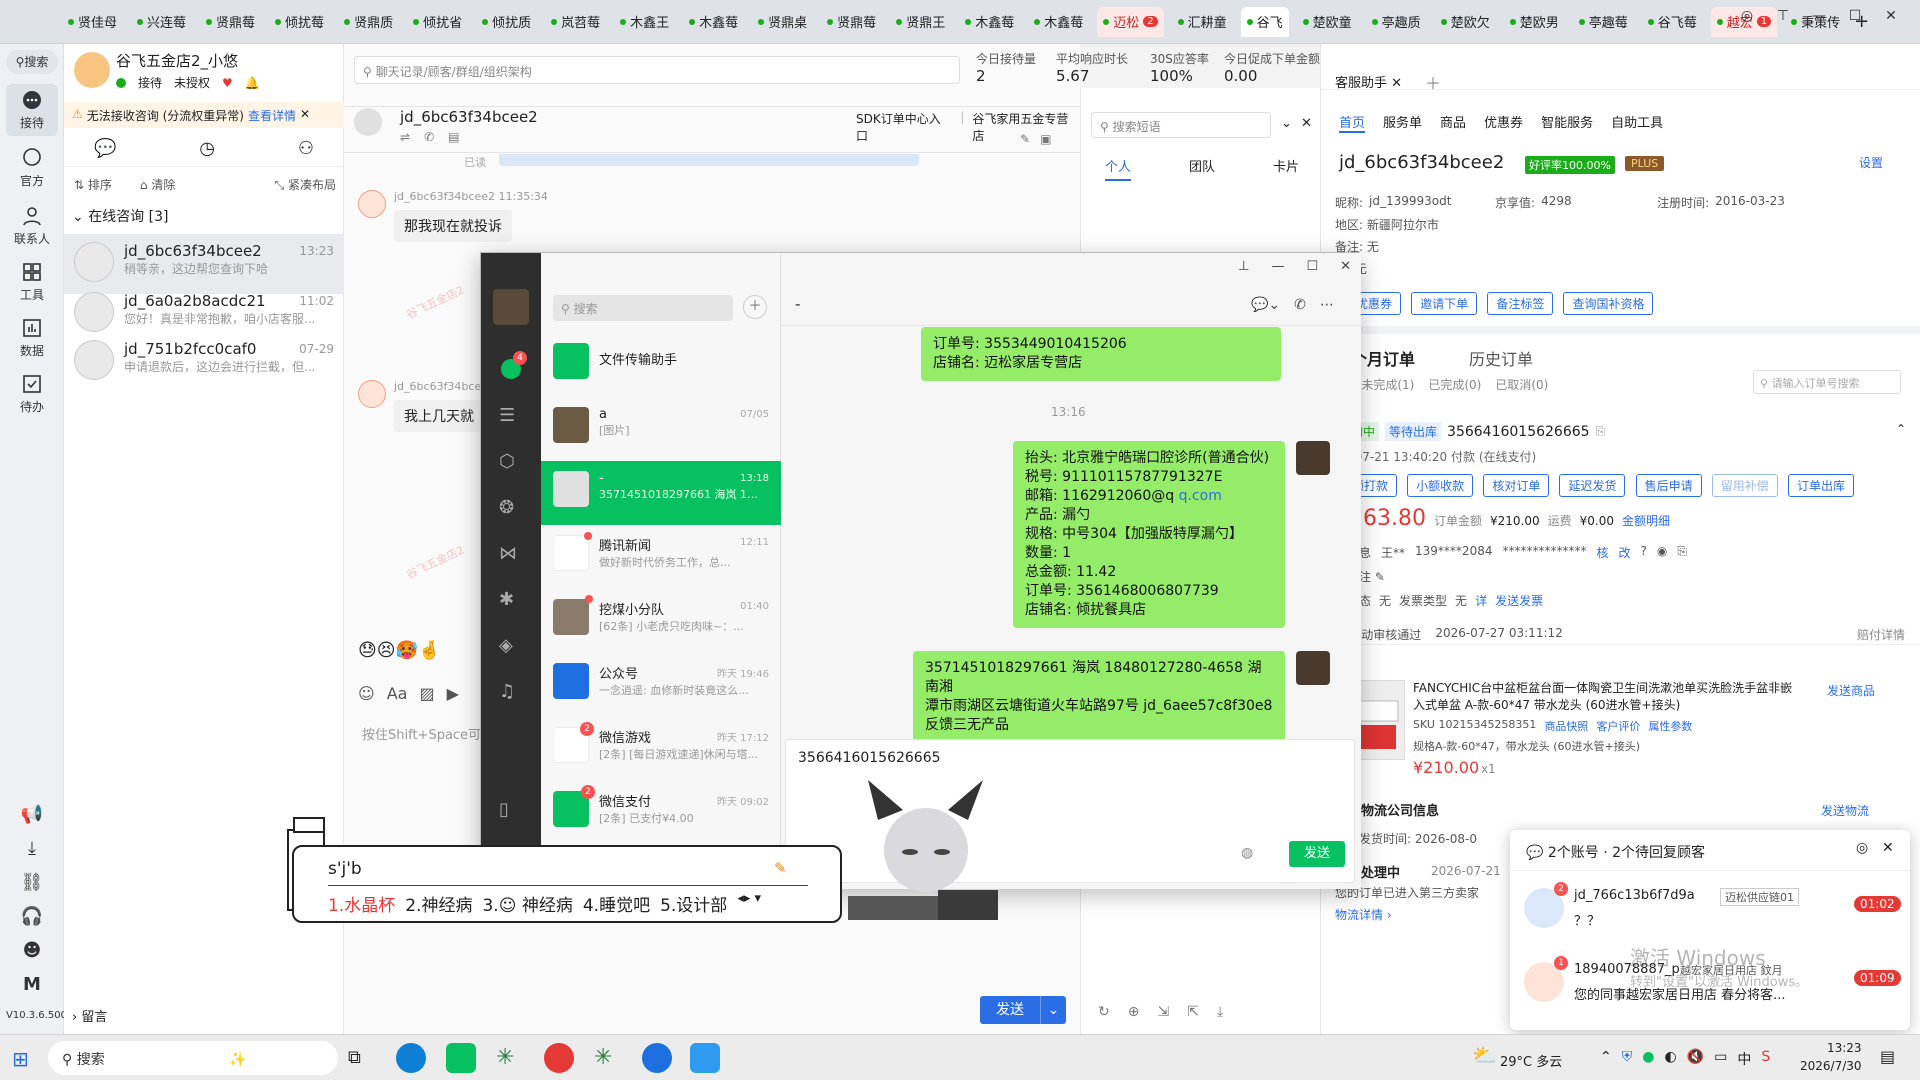 The height and width of the screenshot is (1080, 1920). Describe the element at coordinates (252, 83) in the screenshot. I see `bell-icon: 🔔` at that location.